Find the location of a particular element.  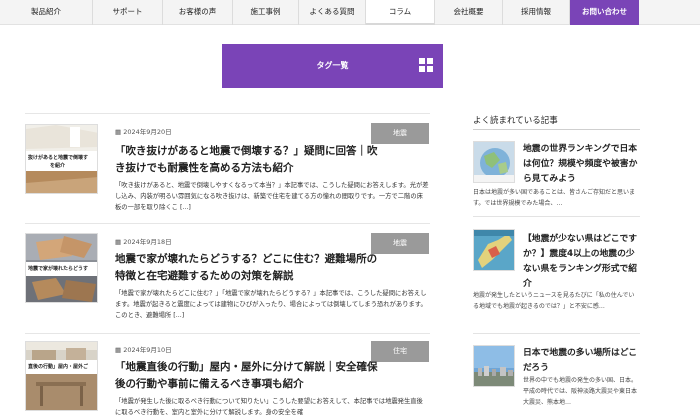

tag-list-banner: タグ一覧 is located at coordinates (332, 66).